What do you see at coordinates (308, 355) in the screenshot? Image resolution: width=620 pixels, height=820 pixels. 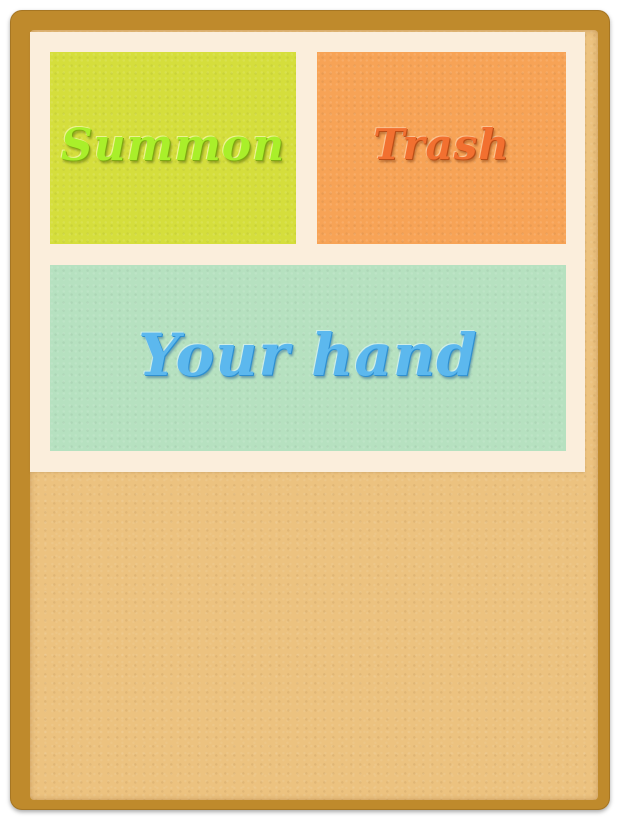 I see `hand-zone-label: Your hand` at bounding box center [308, 355].